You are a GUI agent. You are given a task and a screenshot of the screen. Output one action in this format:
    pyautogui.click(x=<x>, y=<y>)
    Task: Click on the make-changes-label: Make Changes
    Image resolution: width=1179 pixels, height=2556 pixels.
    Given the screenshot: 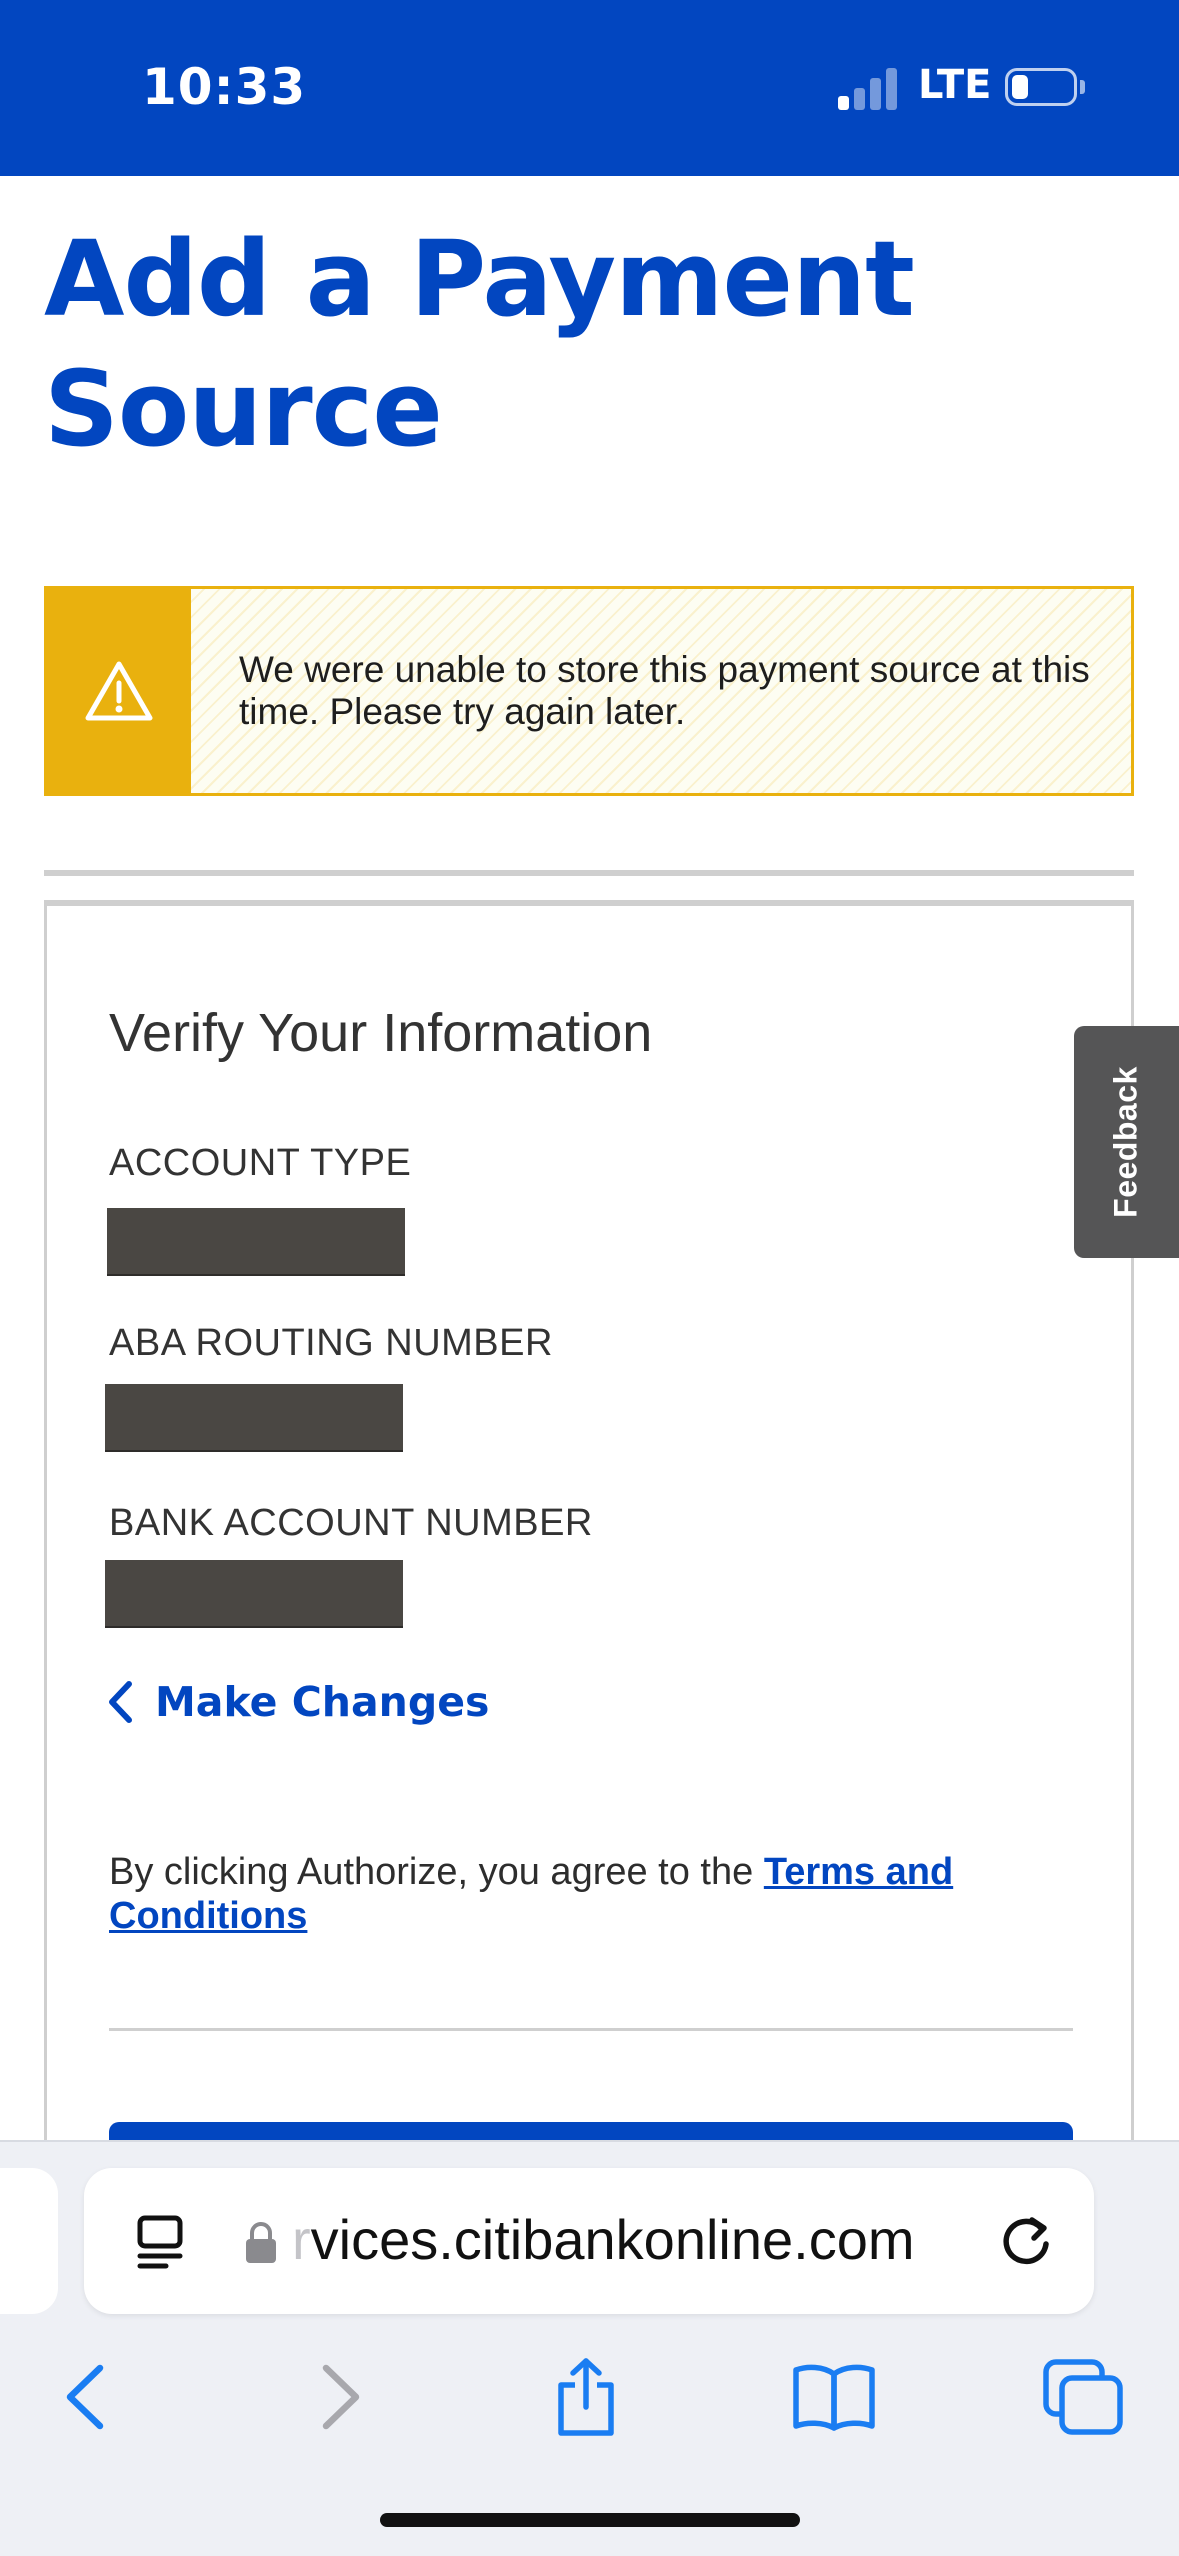 What is the action you would take?
    pyautogui.click(x=322, y=1702)
    